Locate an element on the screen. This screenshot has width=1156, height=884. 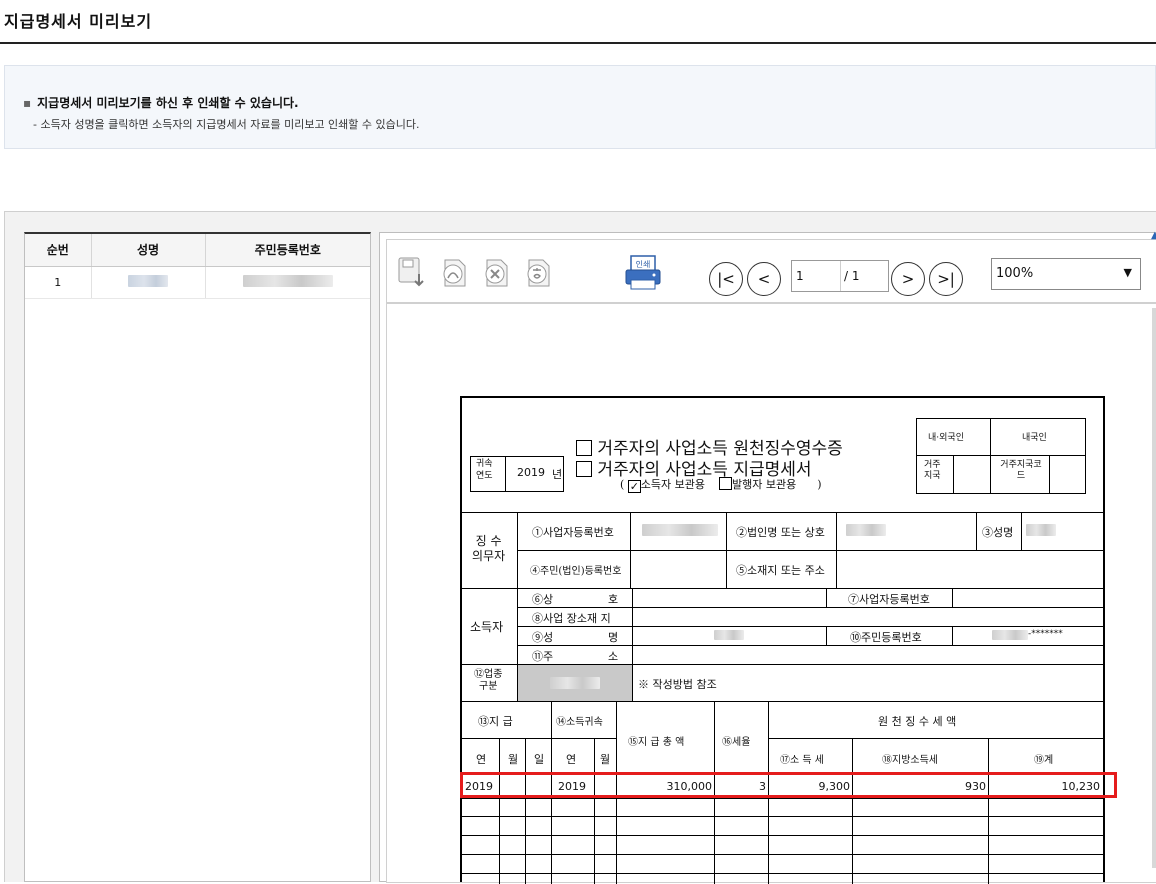
page-input: 1 / 1 is located at coordinates (840, 276).